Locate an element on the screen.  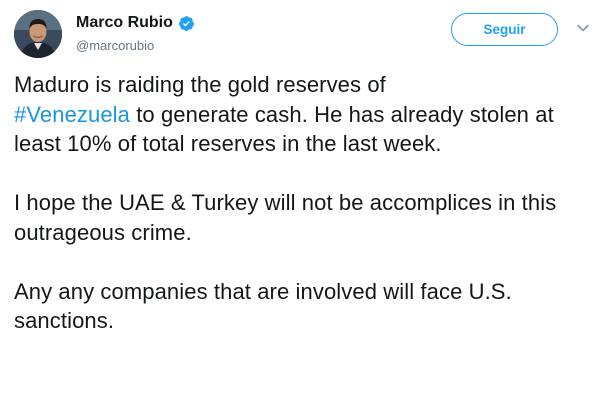
user-info: Marco Rubio @marcorubio is located at coordinates (135, 33).